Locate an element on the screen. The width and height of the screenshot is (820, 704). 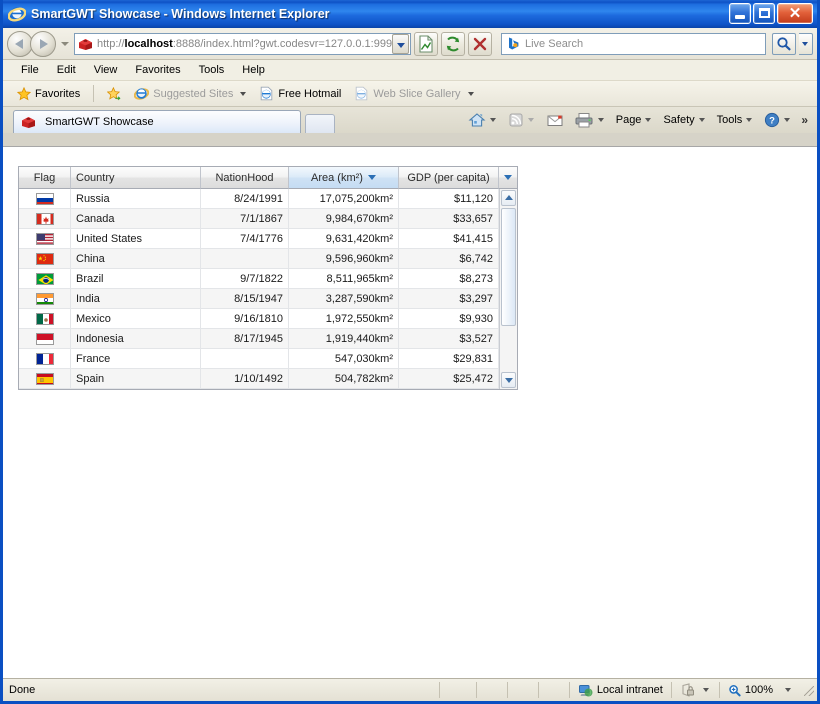
forward-button is located at coordinates (43, 43).